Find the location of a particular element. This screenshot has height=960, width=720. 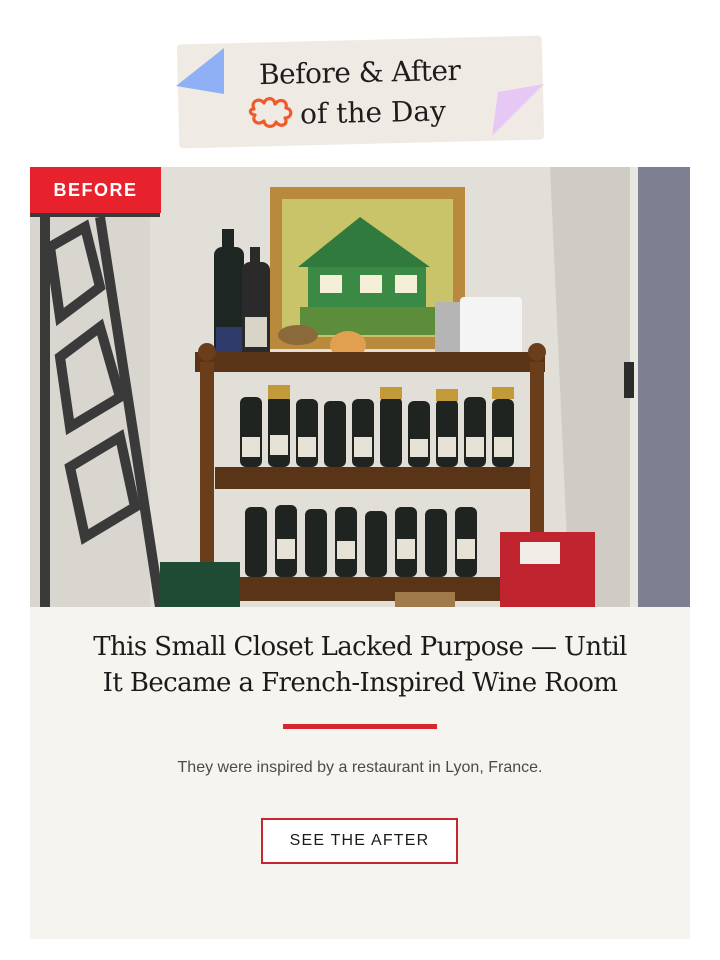

headline-line2: It Became a French-Inspired Wine Room is located at coordinates (360, 683).